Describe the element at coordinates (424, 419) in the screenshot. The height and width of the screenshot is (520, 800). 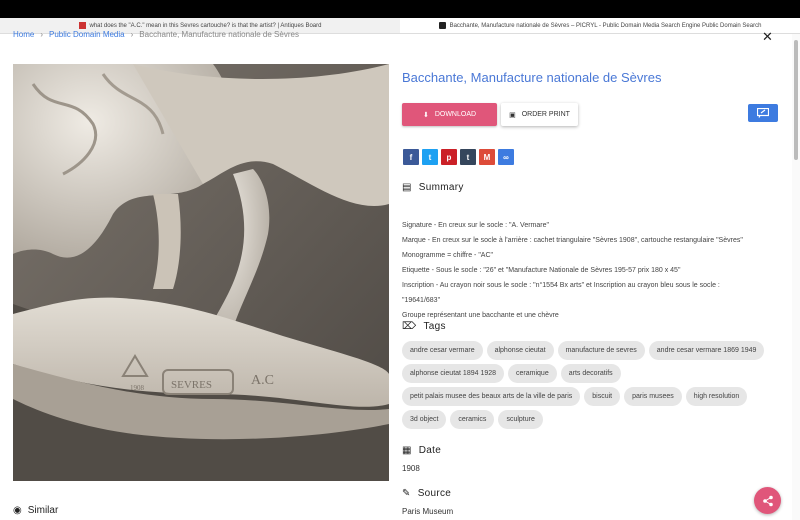
I see `tag-chip: 3d object` at that location.